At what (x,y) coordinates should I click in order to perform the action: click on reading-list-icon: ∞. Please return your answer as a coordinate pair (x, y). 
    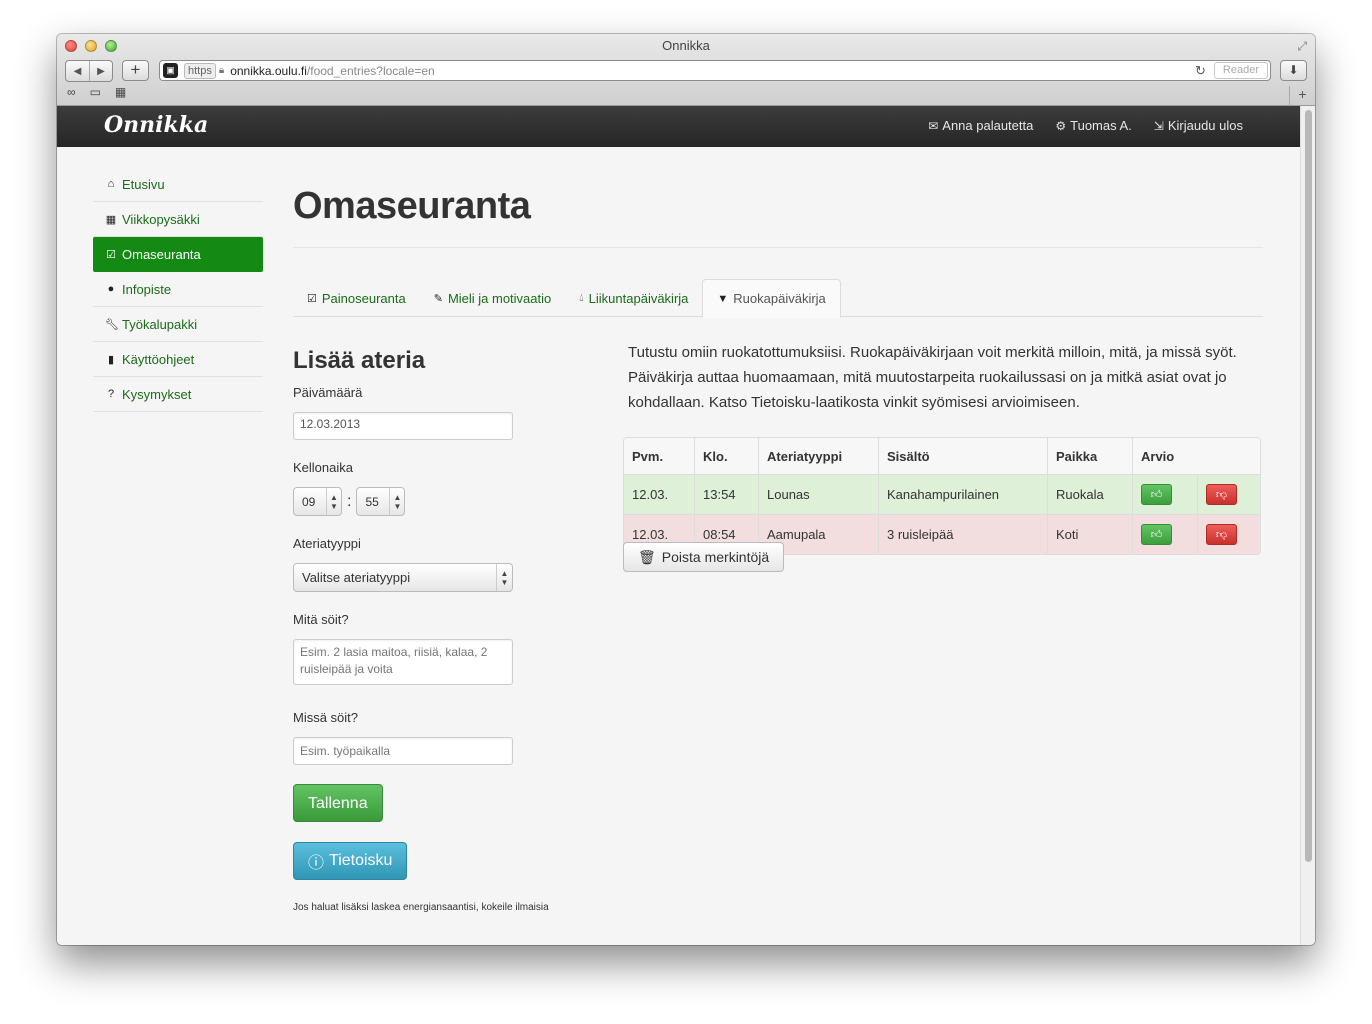
    Looking at the image, I should click on (71, 92).